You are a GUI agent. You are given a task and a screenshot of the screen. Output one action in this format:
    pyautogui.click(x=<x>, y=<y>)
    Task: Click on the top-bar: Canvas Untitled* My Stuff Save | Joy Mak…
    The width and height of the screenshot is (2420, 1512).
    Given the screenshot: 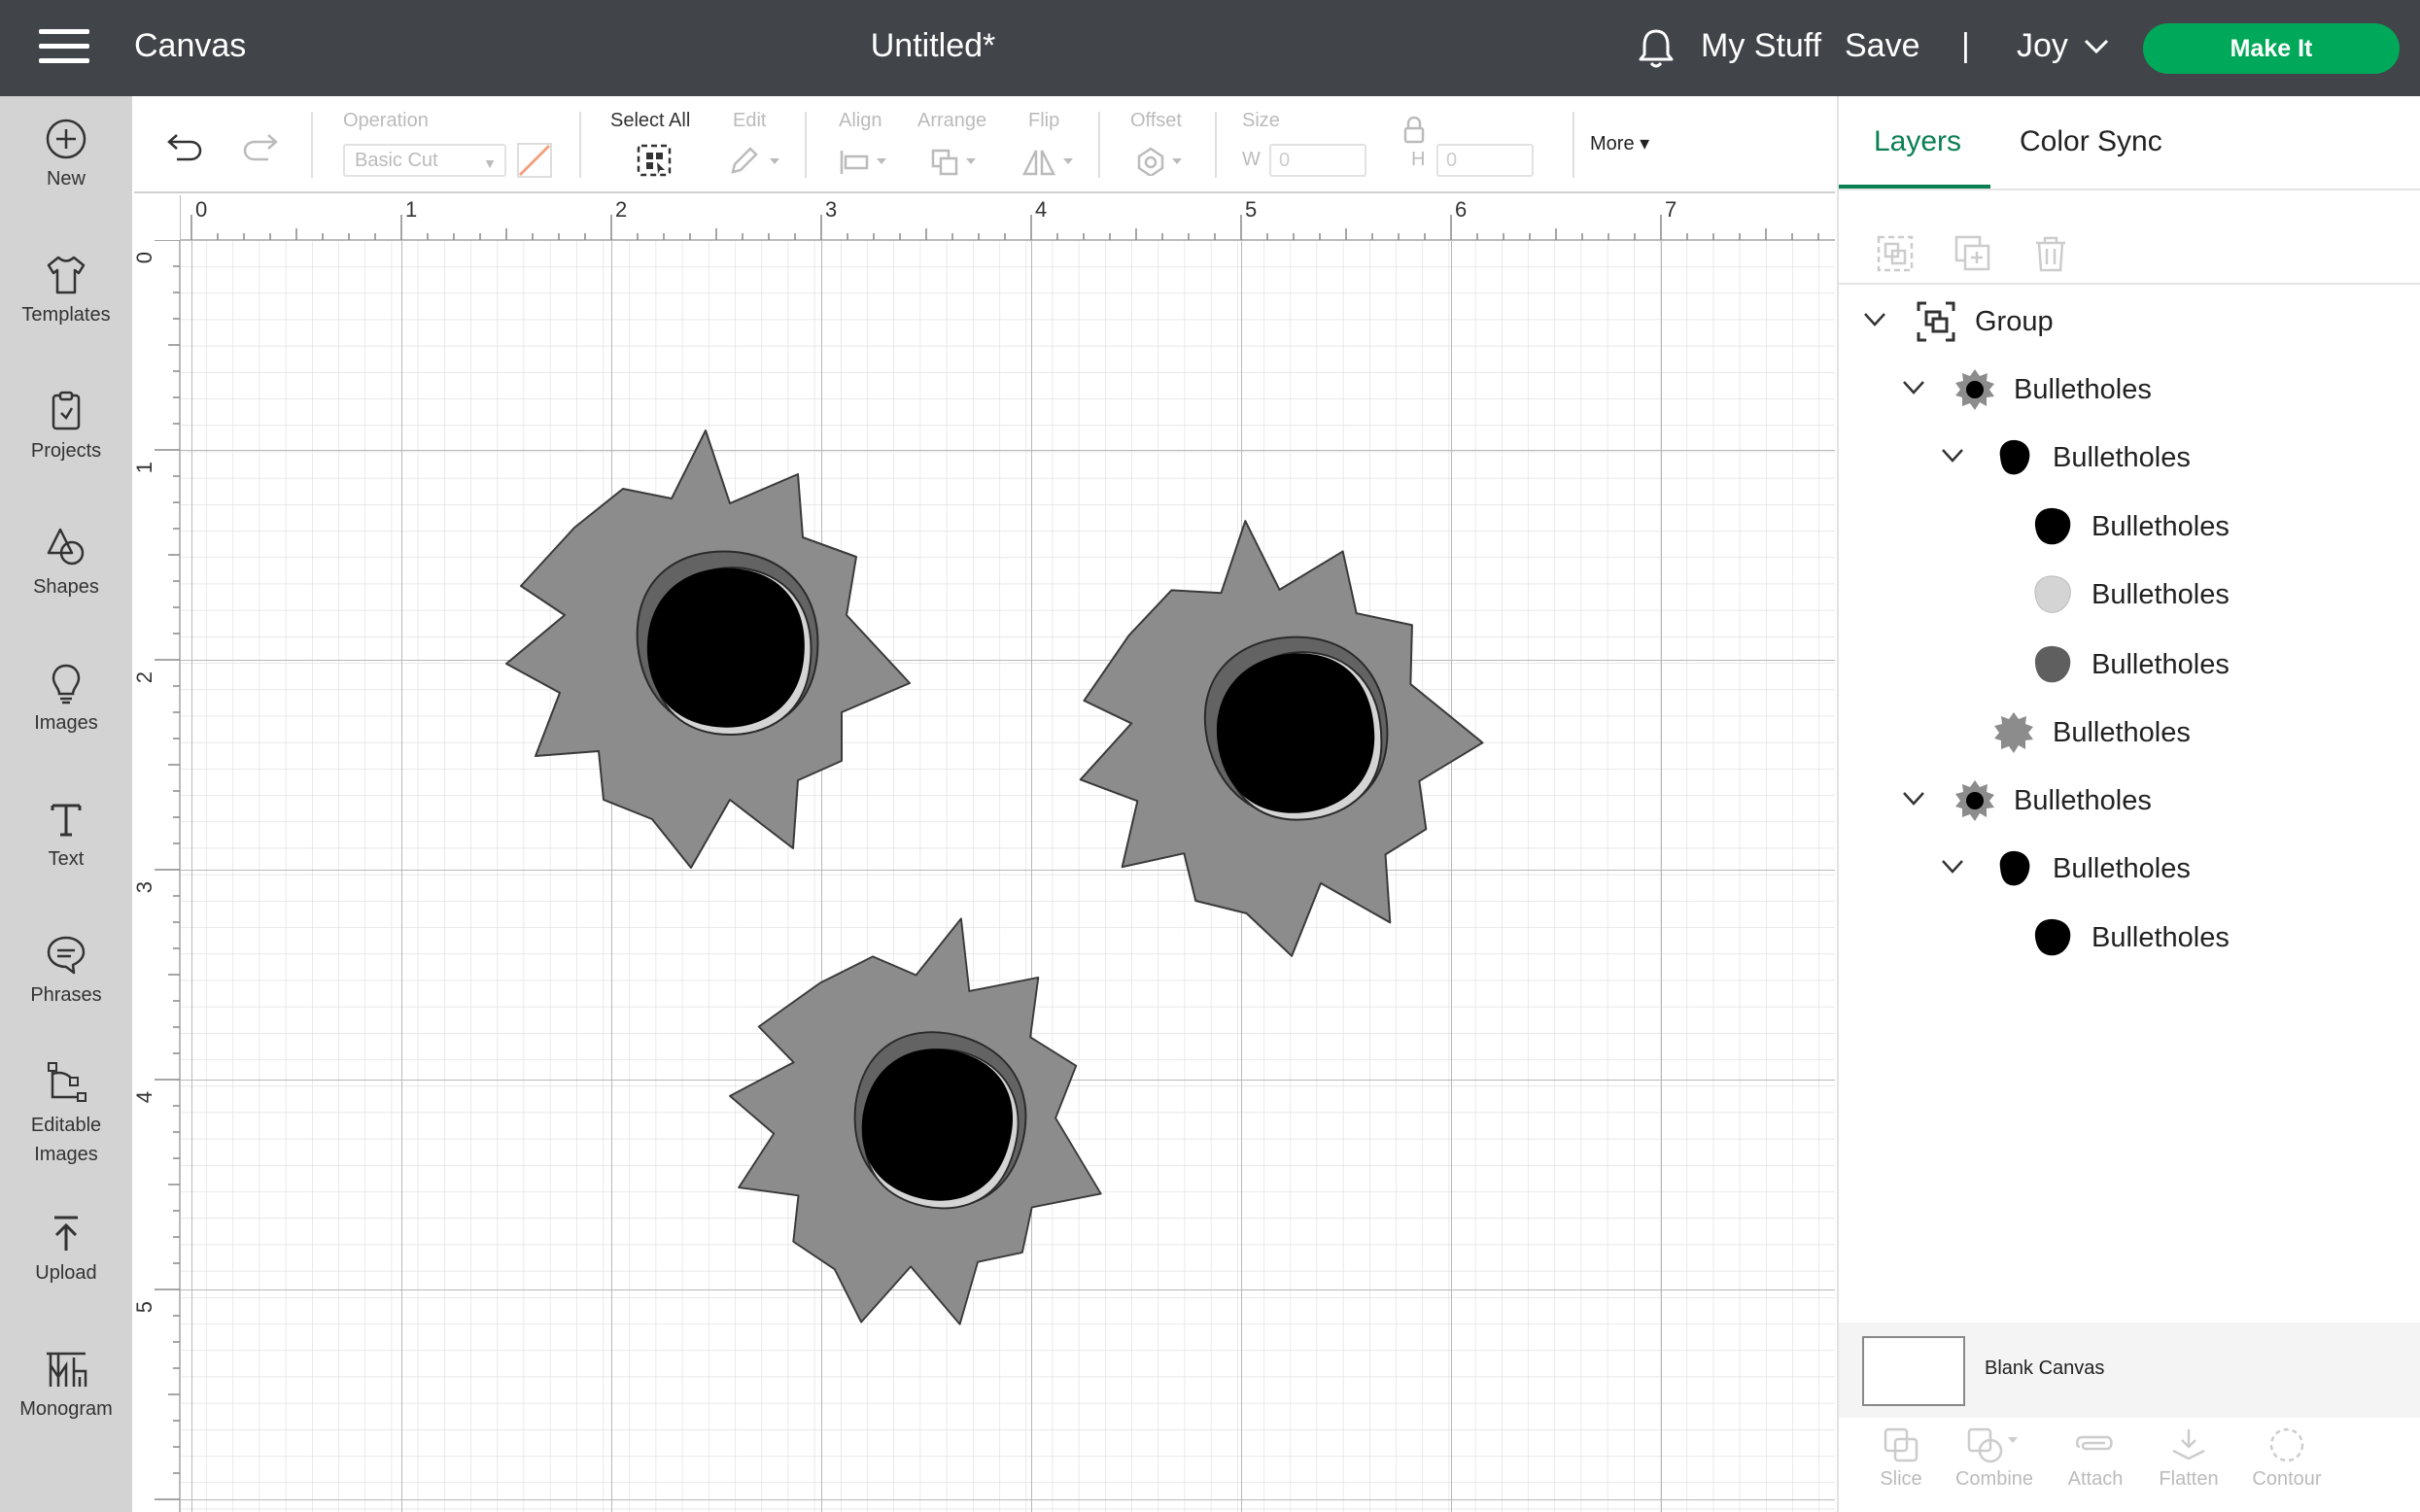 What is the action you would take?
    pyautogui.click(x=1210, y=48)
    